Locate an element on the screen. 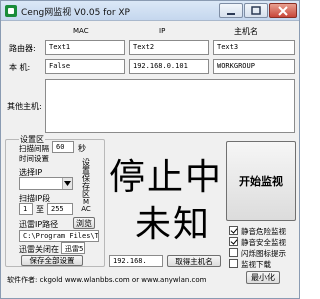 The width and height of the screenshot is (320, 299). maximize-icon is located at coordinates (256, 10).